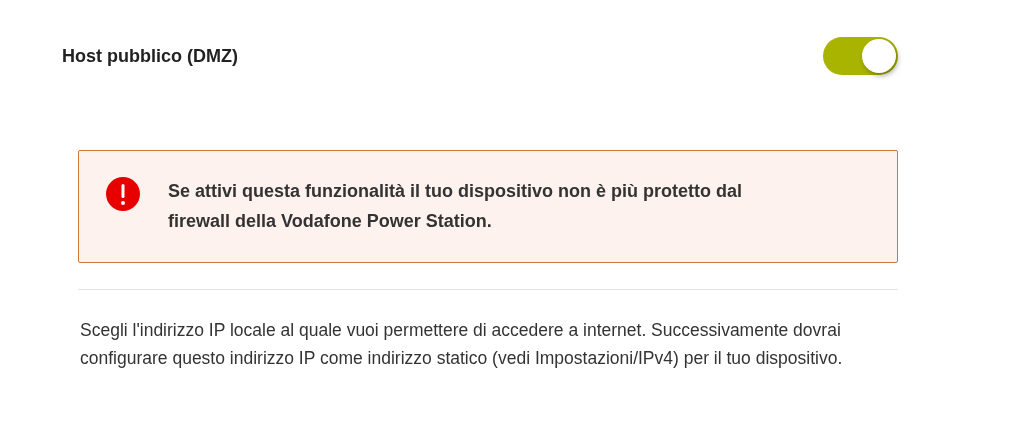  Describe the element at coordinates (123, 194) in the screenshot. I see `exclamation-icon` at that location.